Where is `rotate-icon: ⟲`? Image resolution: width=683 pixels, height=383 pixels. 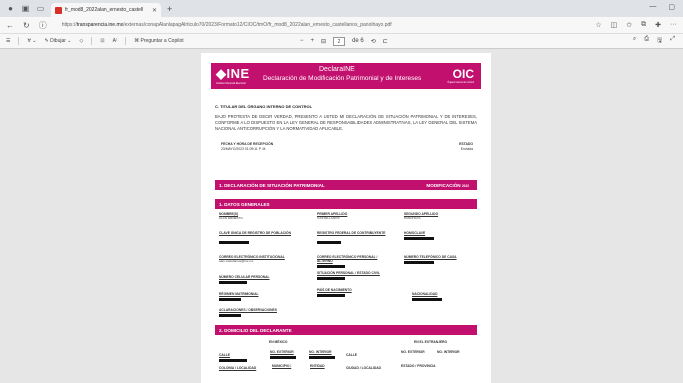
rotate-icon: ⟲ is located at coordinates (373, 41).